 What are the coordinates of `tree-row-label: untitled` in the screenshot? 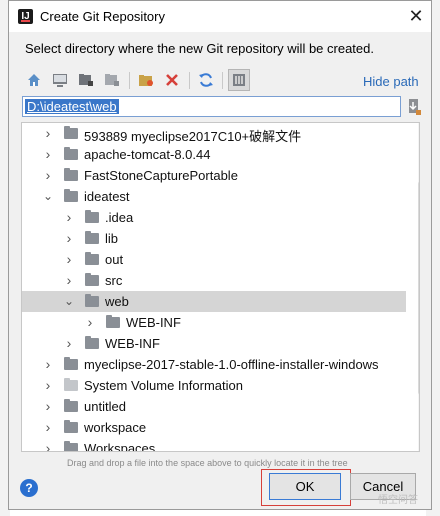 It's located at (105, 406).